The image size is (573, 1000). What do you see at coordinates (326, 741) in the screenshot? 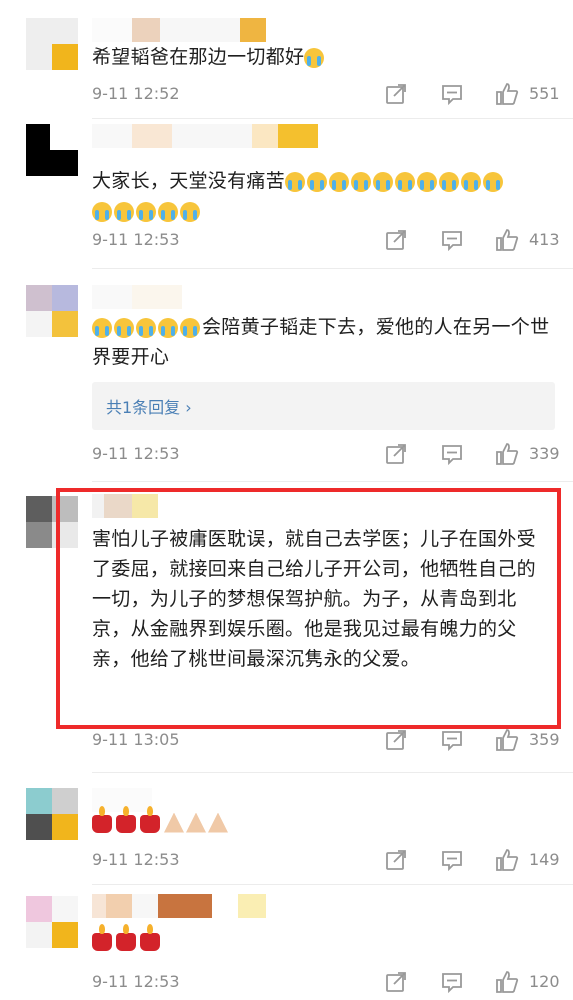
I see `comment-meta: 9-11 13:05 359` at bounding box center [326, 741].